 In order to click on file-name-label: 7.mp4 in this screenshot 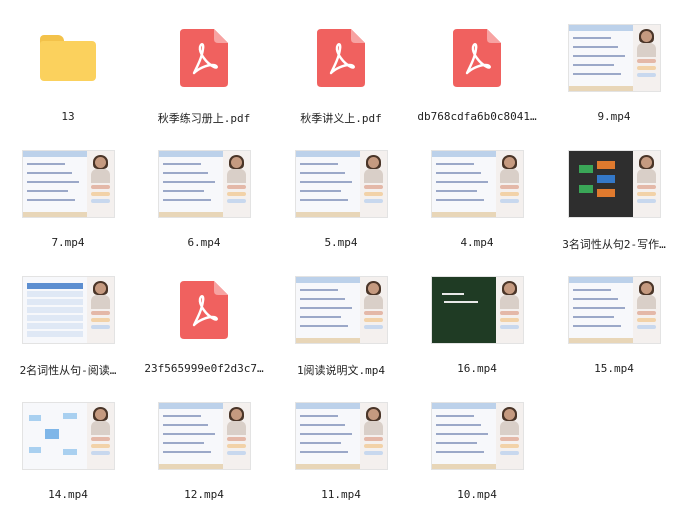, I will do `click(68, 242)`.